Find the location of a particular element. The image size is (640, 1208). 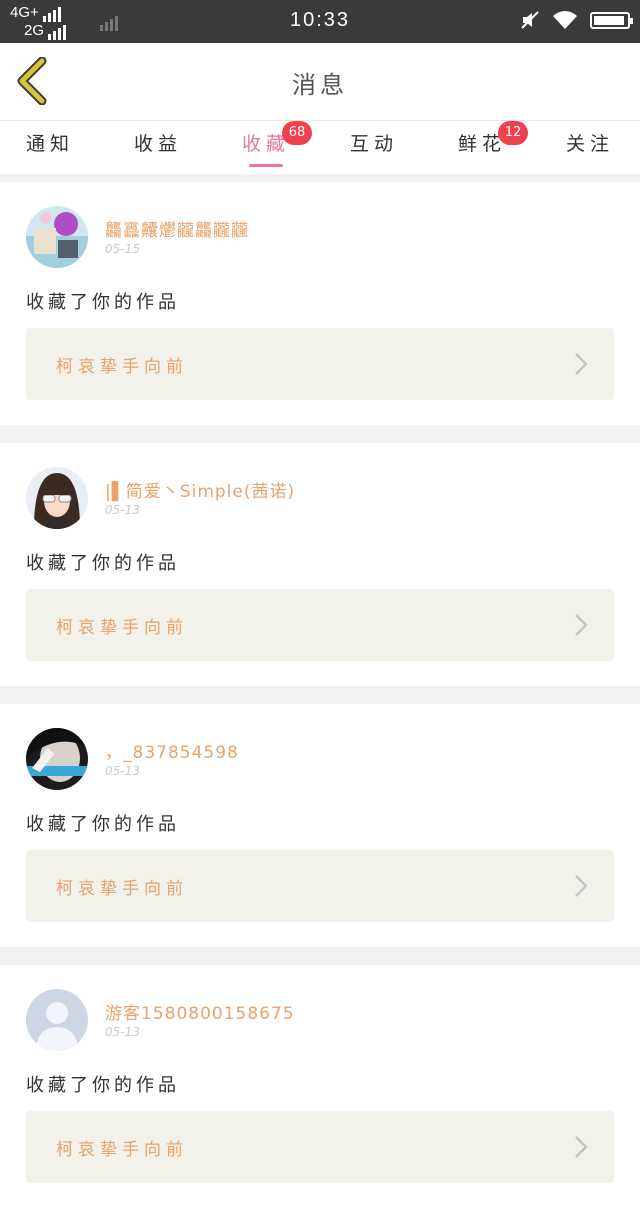

header: 消息 is located at coordinates (320, 81).